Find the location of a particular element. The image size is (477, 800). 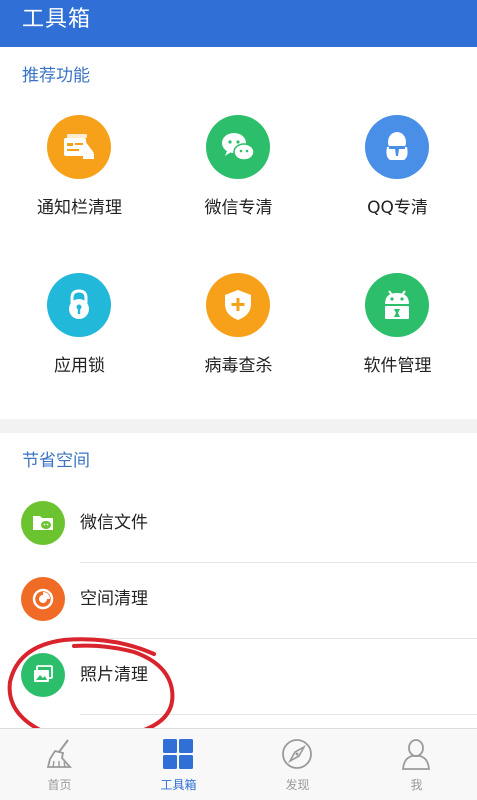

page-title: 工具箱 is located at coordinates (57, 19).